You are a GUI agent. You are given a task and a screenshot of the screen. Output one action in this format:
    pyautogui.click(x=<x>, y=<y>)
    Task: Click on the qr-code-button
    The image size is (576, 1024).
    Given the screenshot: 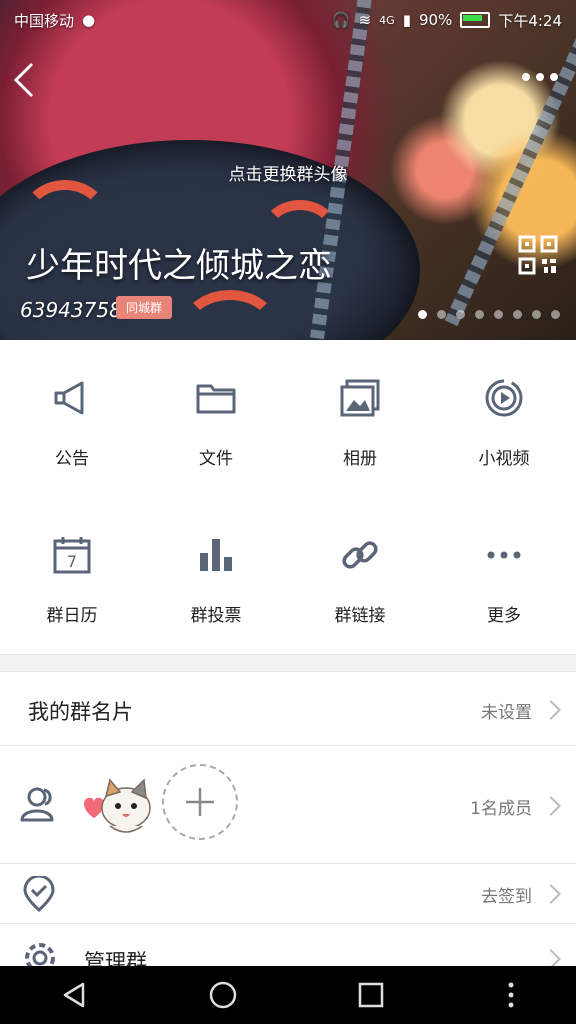 What is the action you would take?
    pyautogui.click(x=538, y=255)
    